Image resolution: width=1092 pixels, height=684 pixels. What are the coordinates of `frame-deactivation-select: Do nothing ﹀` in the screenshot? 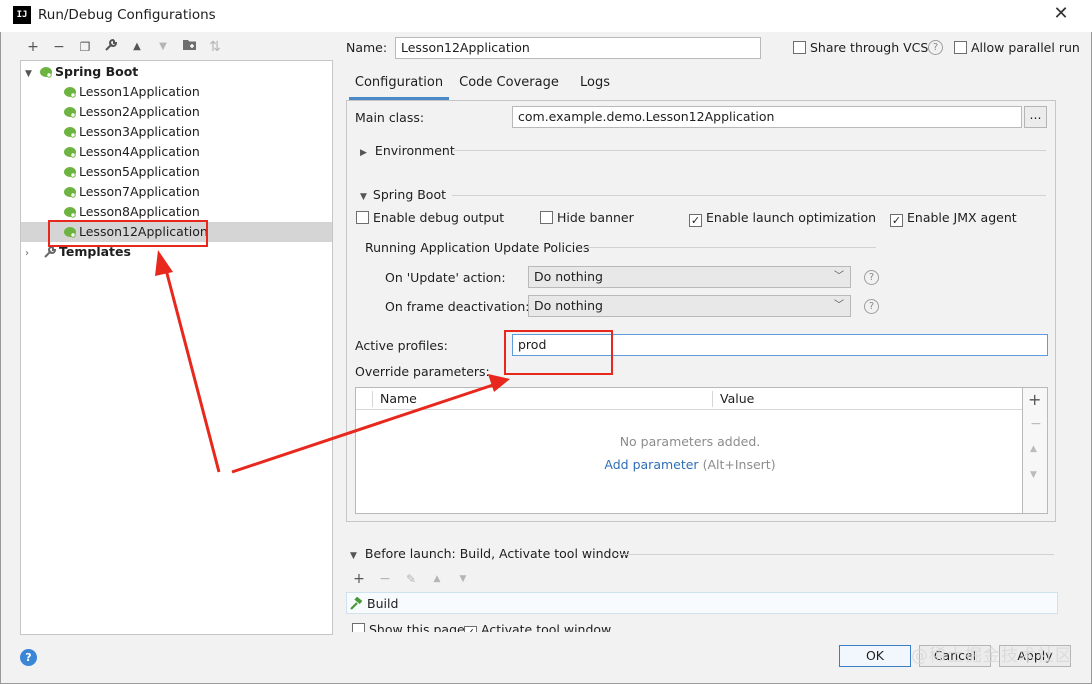 It's located at (689, 306).